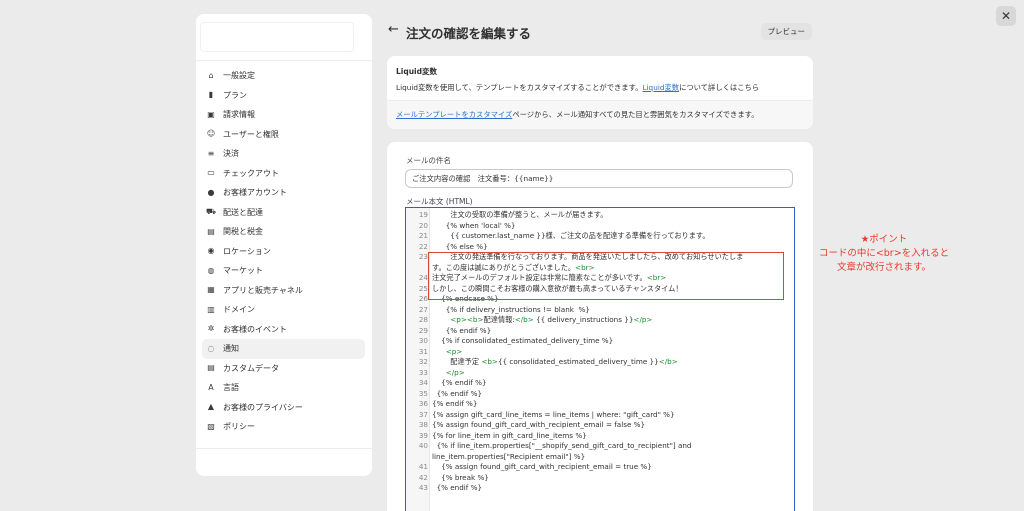  Describe the element at coordinates (283, 427) in the screenshot. I see `sidebar-item: ▧ ポリシー` at that location.